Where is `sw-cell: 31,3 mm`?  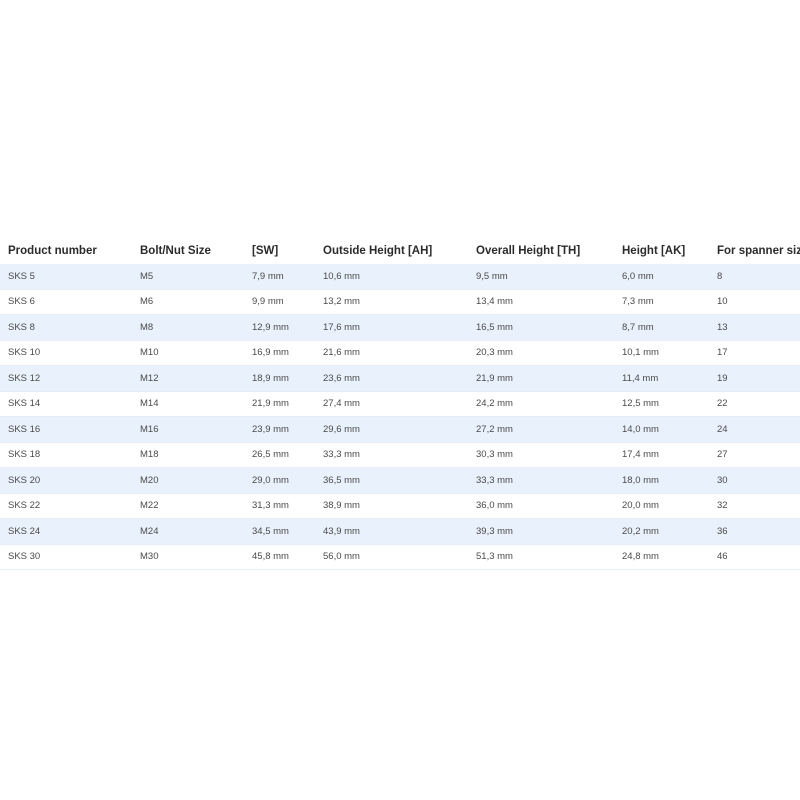
sw-cell: 31,3 mm is located at coordinates (279, 506).